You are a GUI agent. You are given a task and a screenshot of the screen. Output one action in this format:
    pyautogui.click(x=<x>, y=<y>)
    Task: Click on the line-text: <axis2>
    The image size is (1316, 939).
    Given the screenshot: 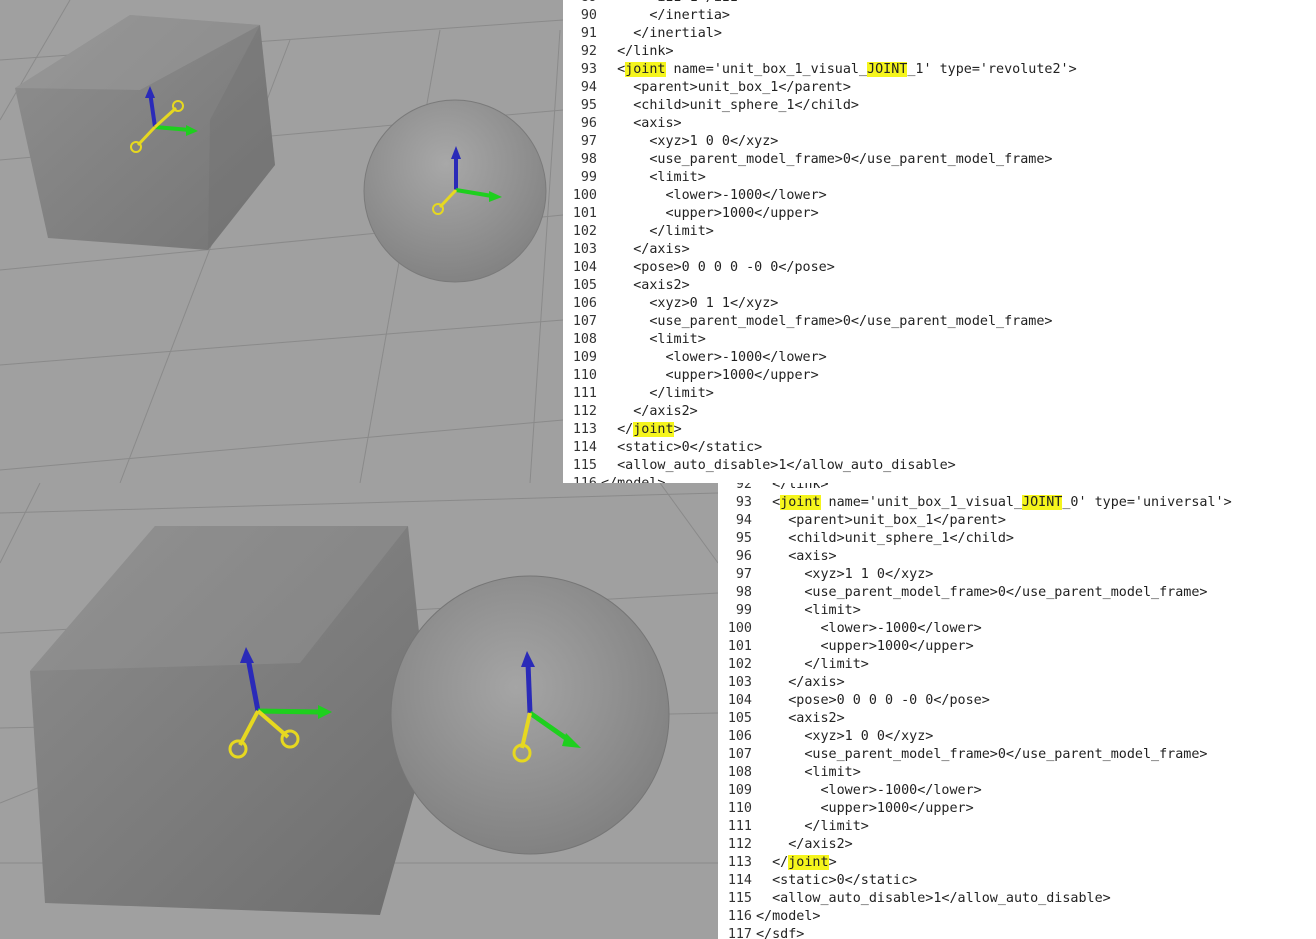 What is the action you would take?
    pyautogui.click(x=800, y=719)
    